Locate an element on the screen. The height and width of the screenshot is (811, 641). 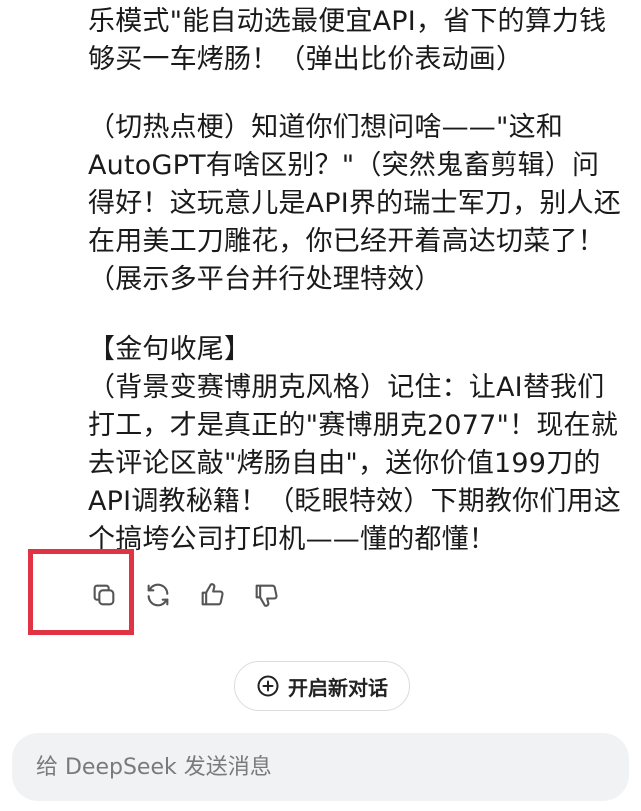
like-button is located at coordinates (212, 595).